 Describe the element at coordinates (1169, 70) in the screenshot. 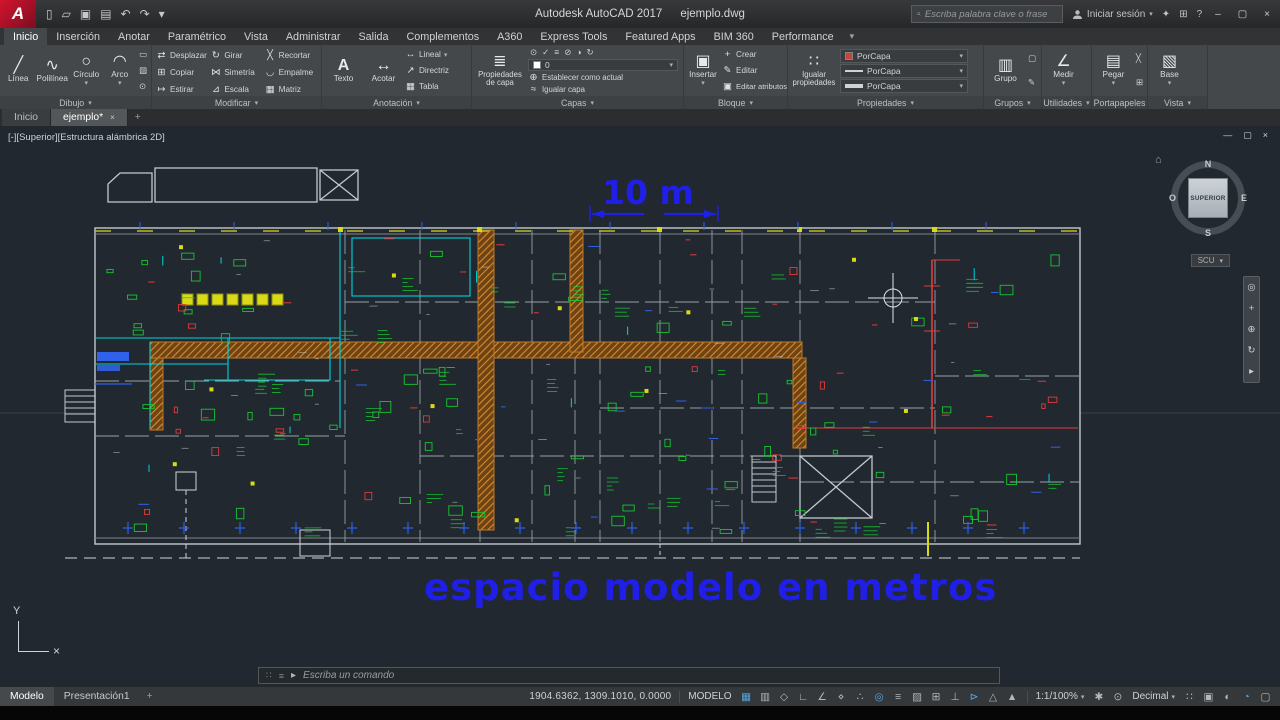

I see `base-view-button: ▧ Base ▾` at that location.